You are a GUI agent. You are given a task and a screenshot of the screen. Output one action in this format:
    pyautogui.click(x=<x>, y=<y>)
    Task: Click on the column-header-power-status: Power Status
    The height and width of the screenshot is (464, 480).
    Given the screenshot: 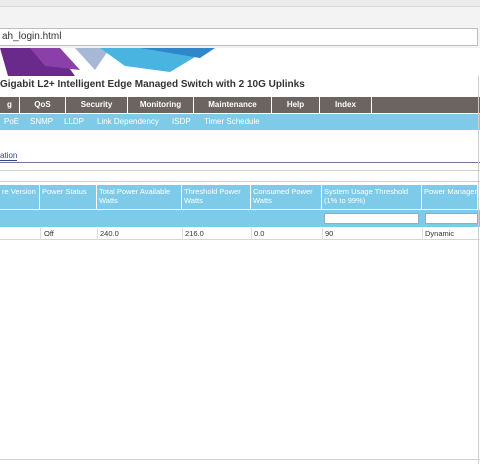 What is the action you would take?
    pyautogui.click(x=68, y=197)
    